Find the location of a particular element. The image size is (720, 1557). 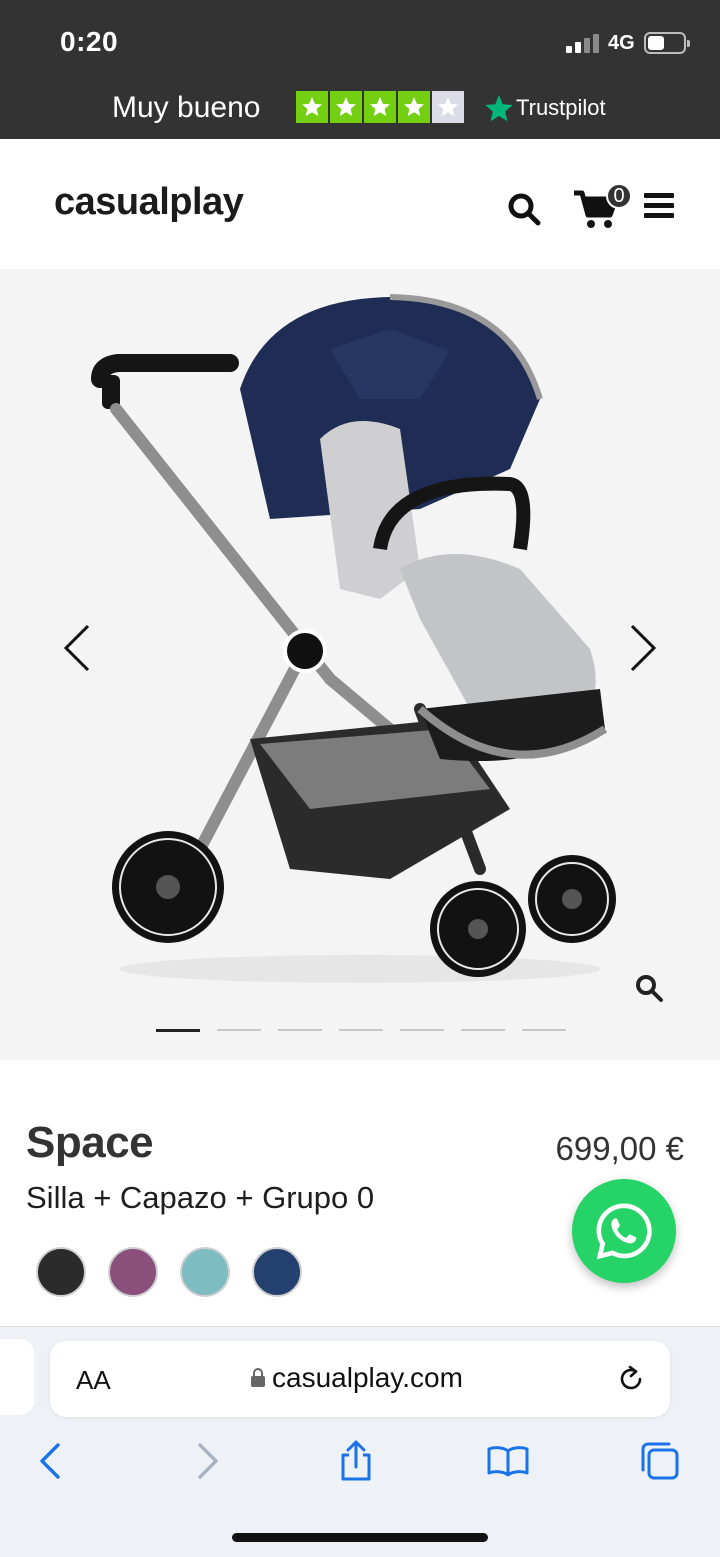

star-empty-icon is located at coordinates (448, 107).